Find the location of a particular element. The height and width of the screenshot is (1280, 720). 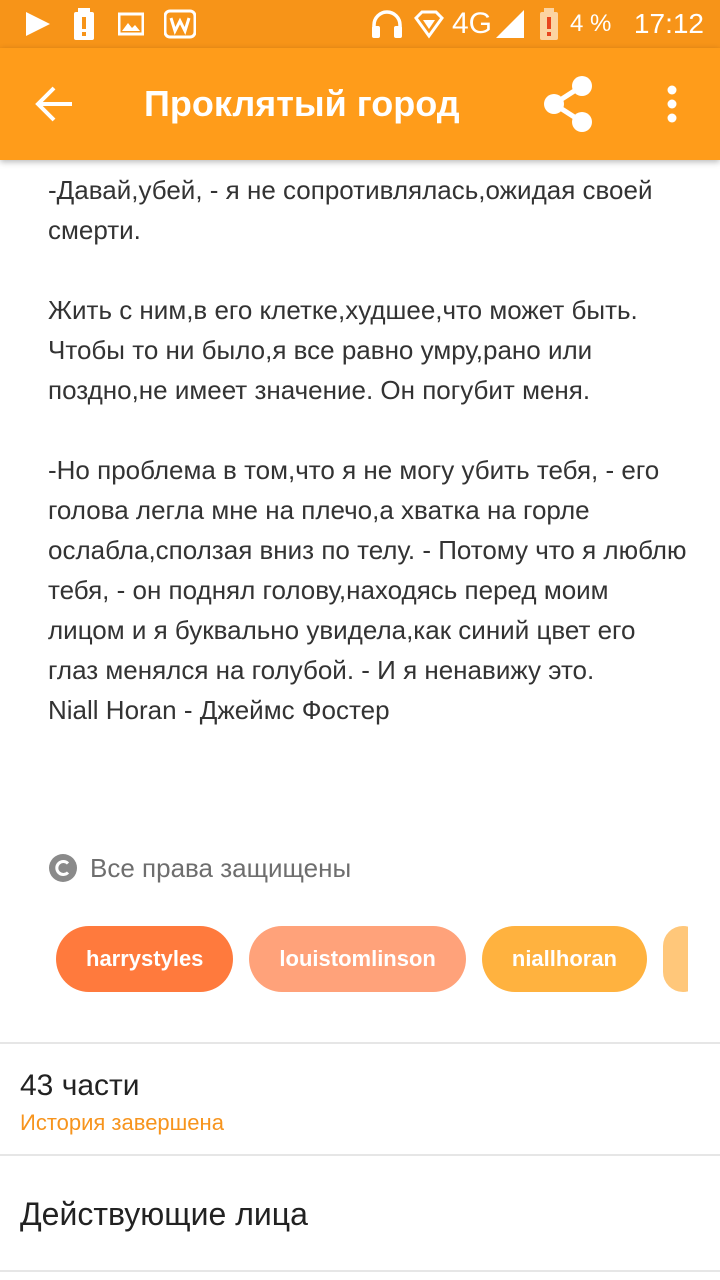

share-icon is located at coordinates (568, 104).